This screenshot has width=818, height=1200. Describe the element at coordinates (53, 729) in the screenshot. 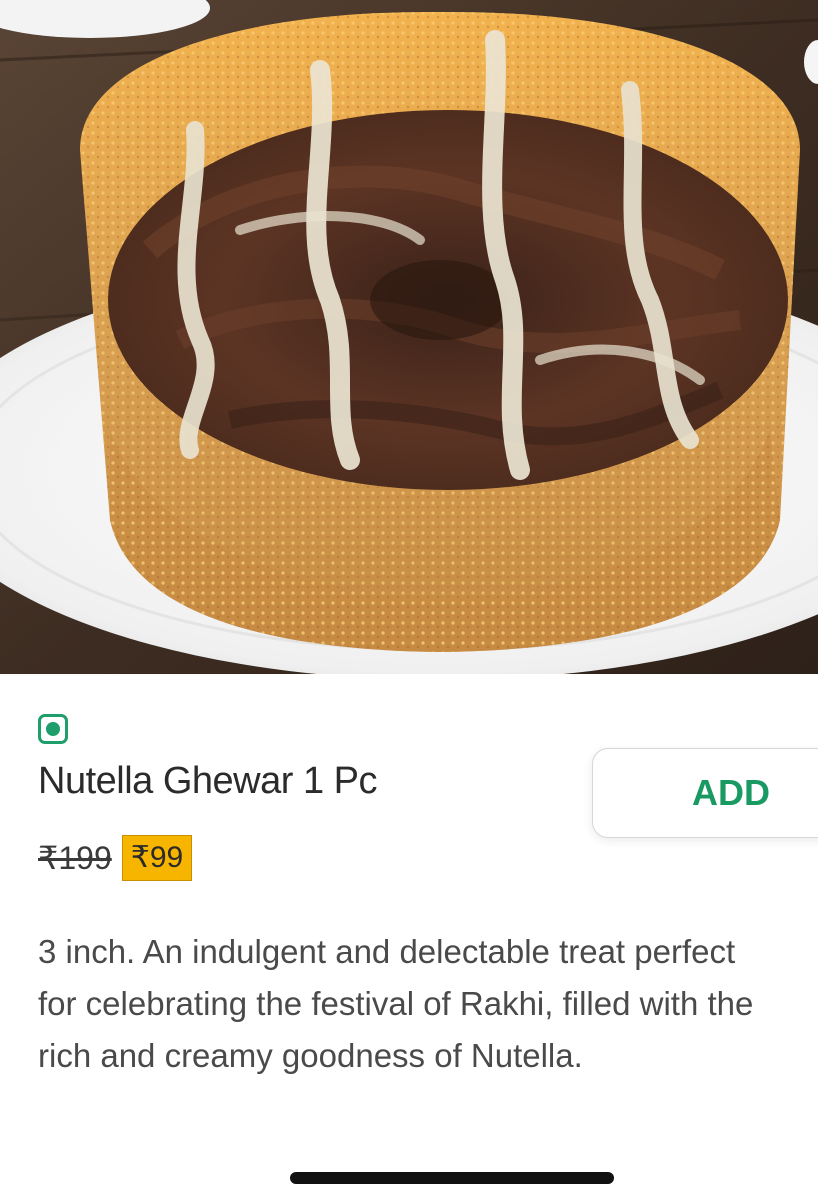

I see `veg-indicator-icon` at that location.